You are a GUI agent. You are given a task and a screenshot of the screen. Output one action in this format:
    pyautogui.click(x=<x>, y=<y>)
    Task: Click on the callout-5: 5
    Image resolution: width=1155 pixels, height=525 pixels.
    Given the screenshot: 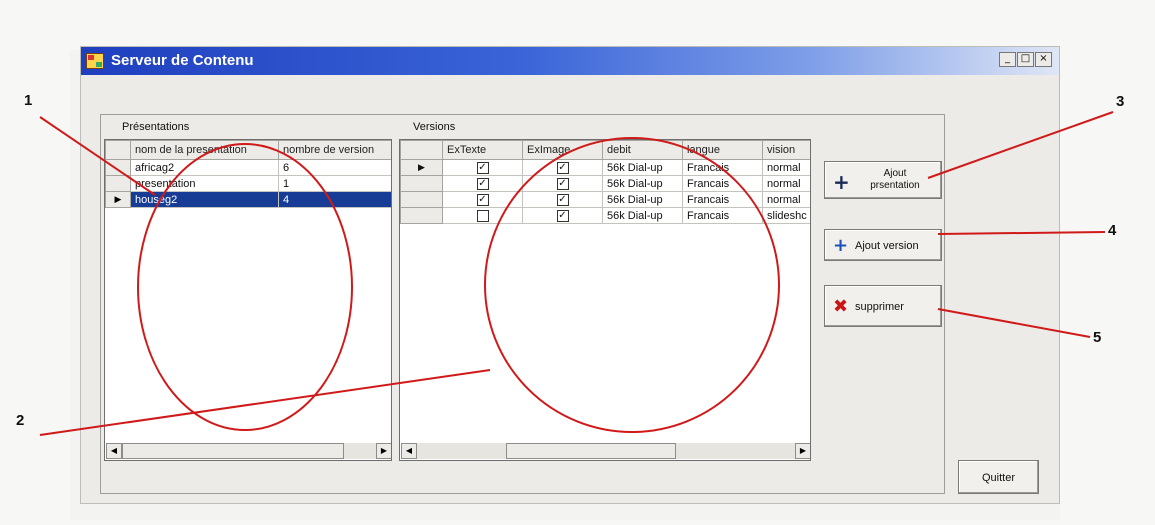 What is the action you would take?
    pyautogui.click(x=1097, y=337)
    